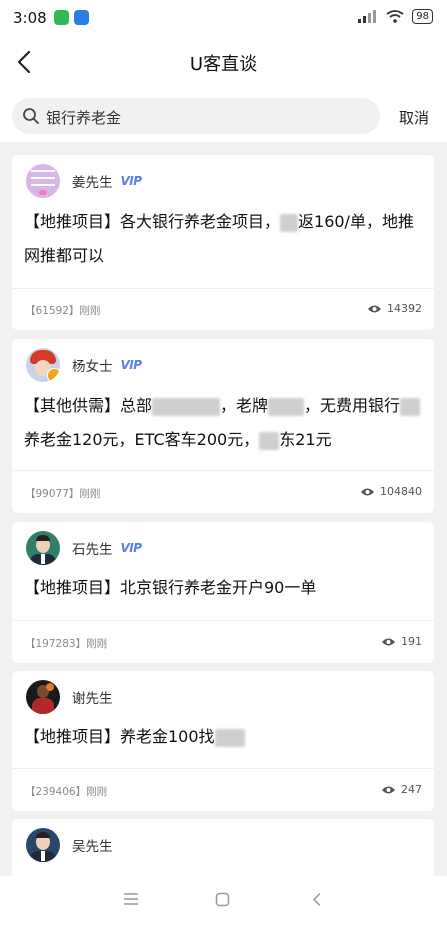  Describe the element at coordinates (317, 899) in the screenshot. I see `back-icon` at that location.